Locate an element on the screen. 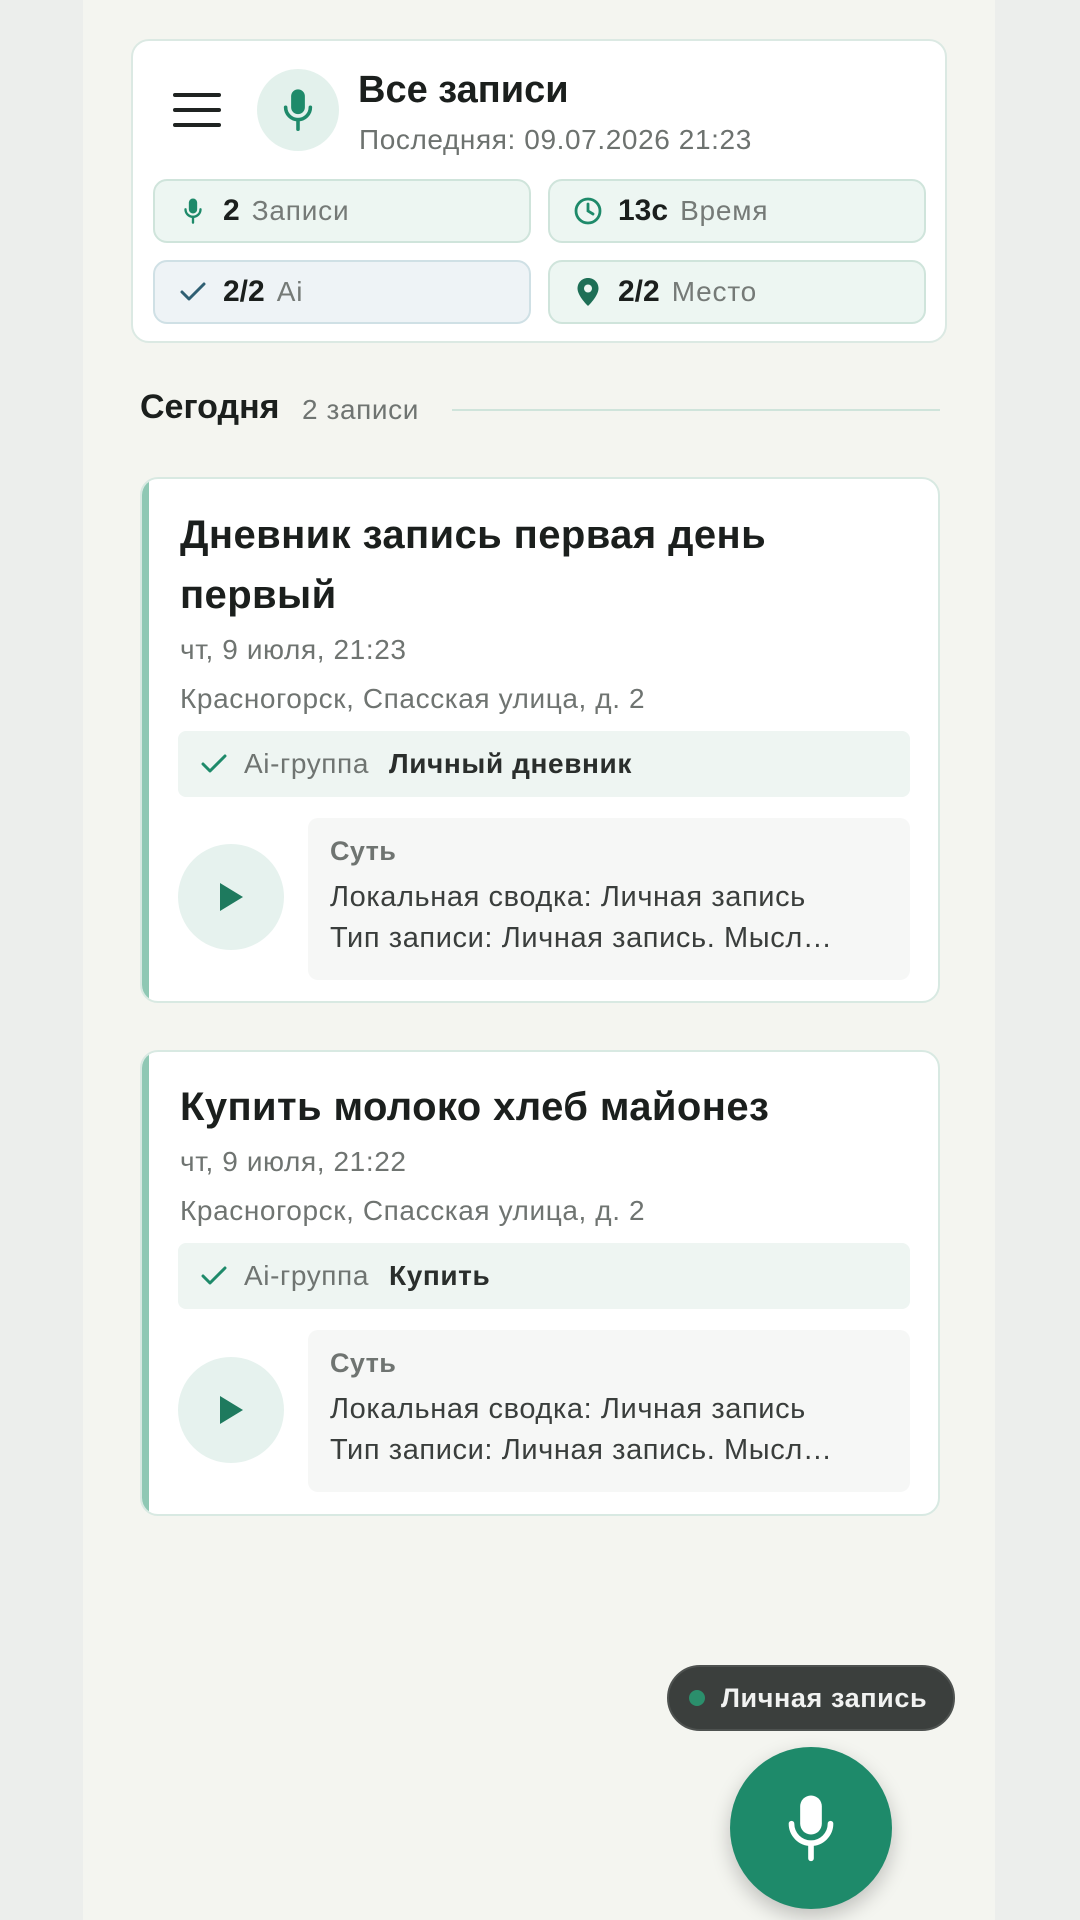 The width and height of the screenshot is (1080, 1920). stat-records: 2 Записи is located at coordinates (342, 211).